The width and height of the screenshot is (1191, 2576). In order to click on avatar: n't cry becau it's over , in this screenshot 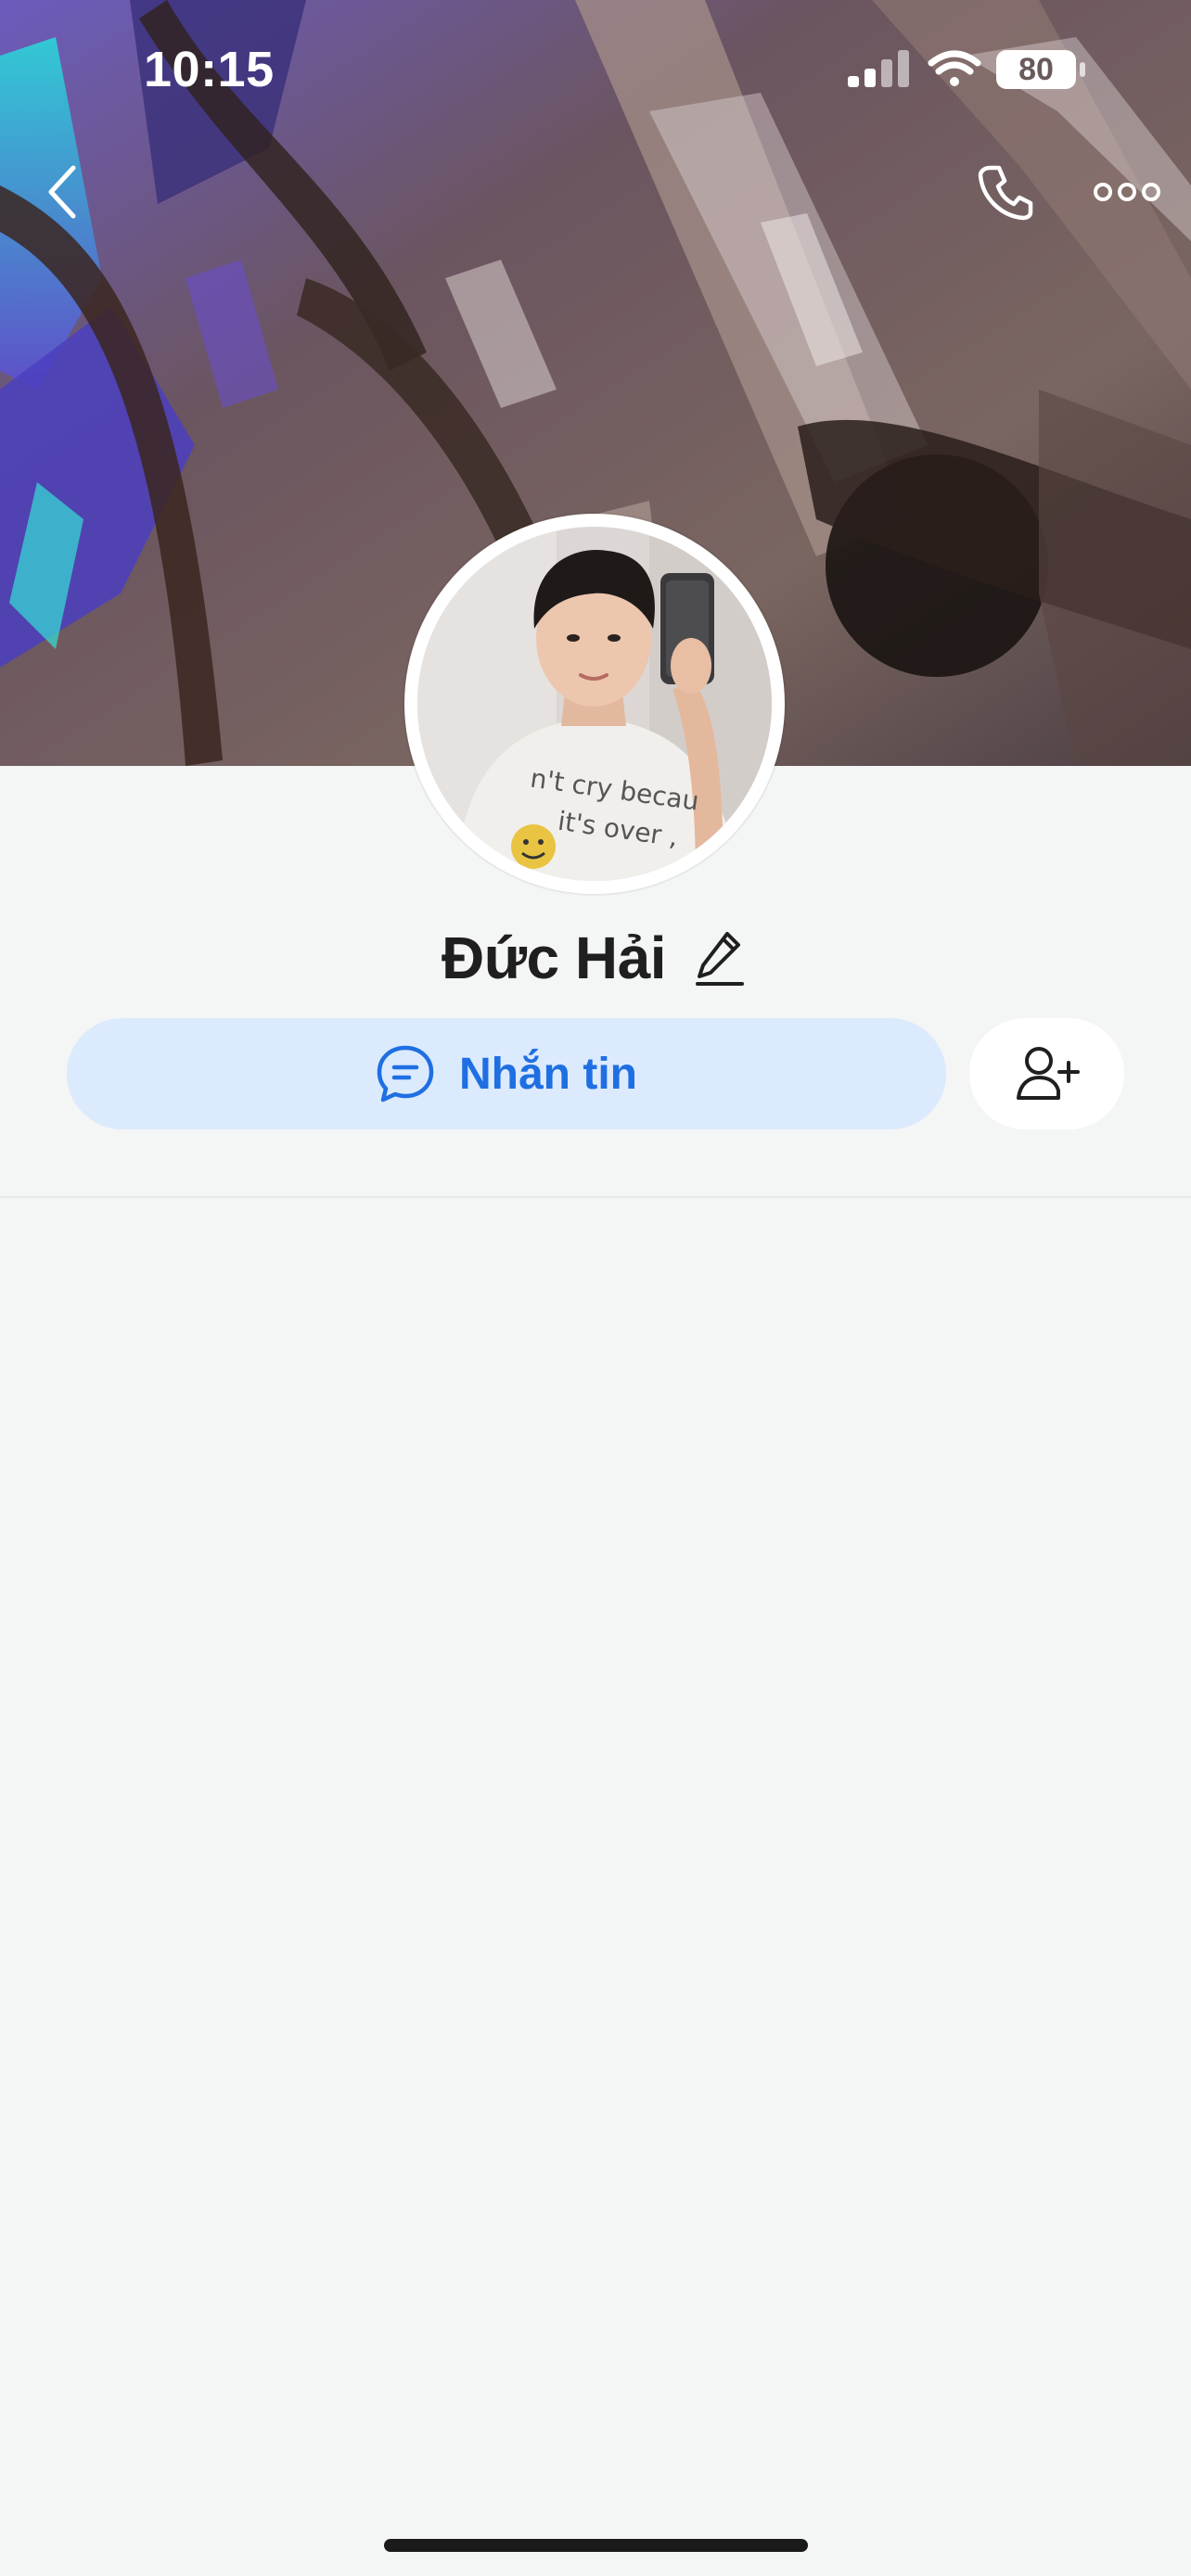, I will do `click(594, 704)`.